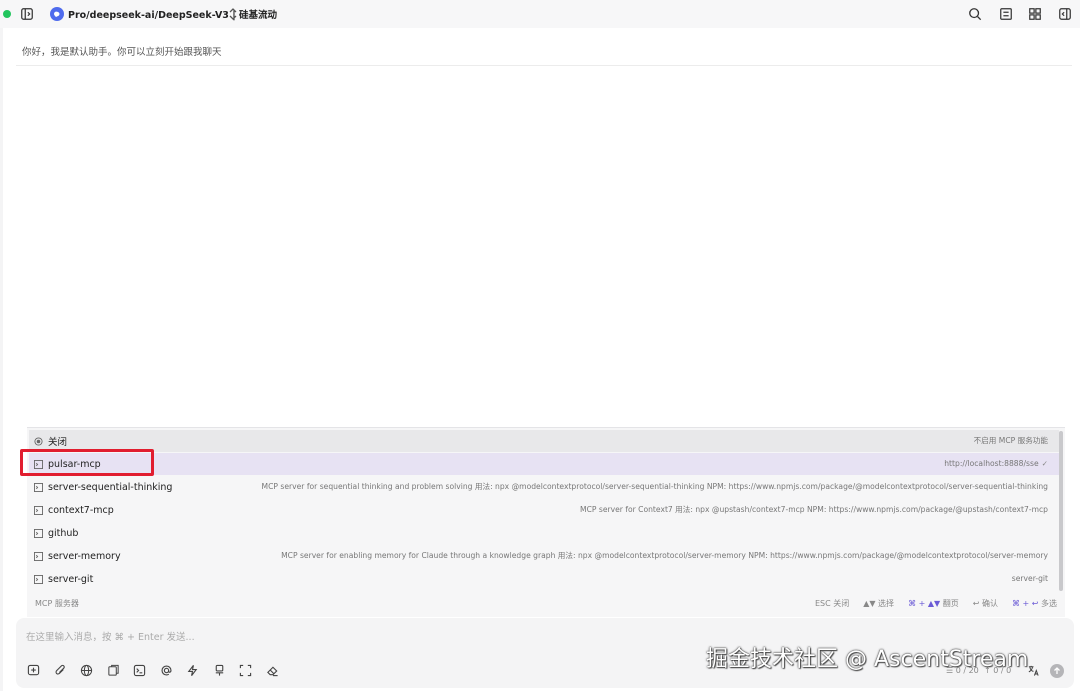  I want to click on clear-context-icon, so click(219, 670).